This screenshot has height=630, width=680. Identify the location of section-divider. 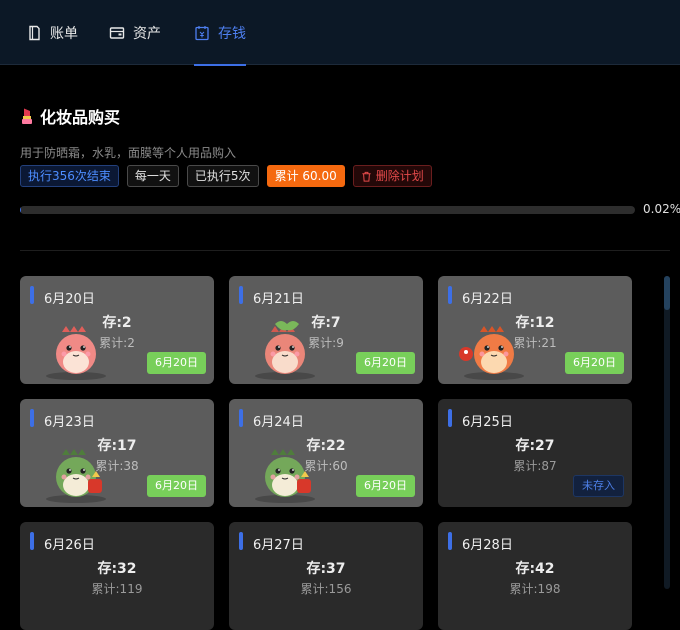
(345, 250).